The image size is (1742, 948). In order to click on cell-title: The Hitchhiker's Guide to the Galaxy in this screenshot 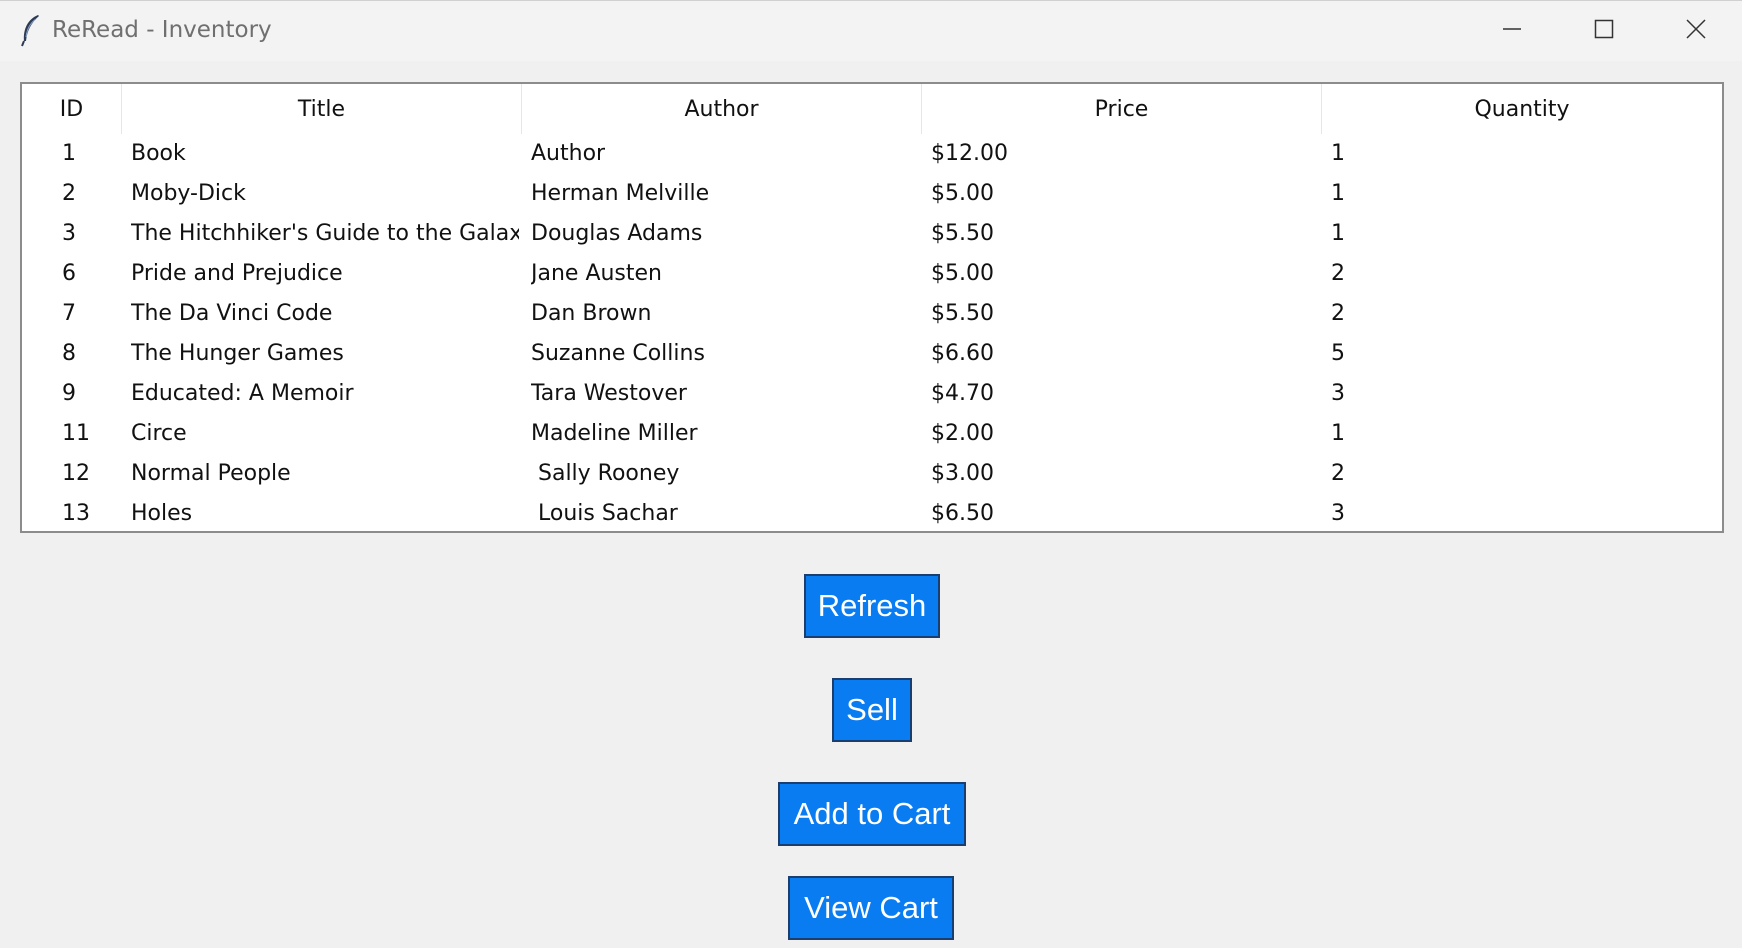, I will do `click(325, 233)`.